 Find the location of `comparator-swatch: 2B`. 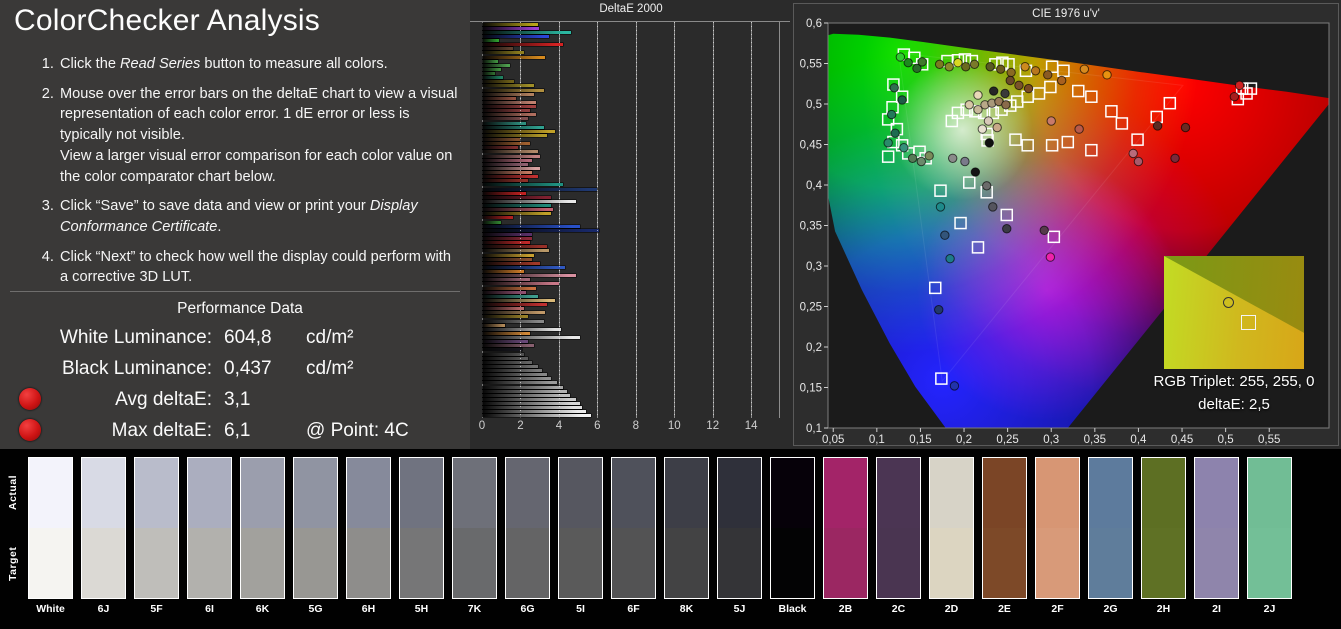

comparator-swatch: 2B is located at coordinates (845, 543).